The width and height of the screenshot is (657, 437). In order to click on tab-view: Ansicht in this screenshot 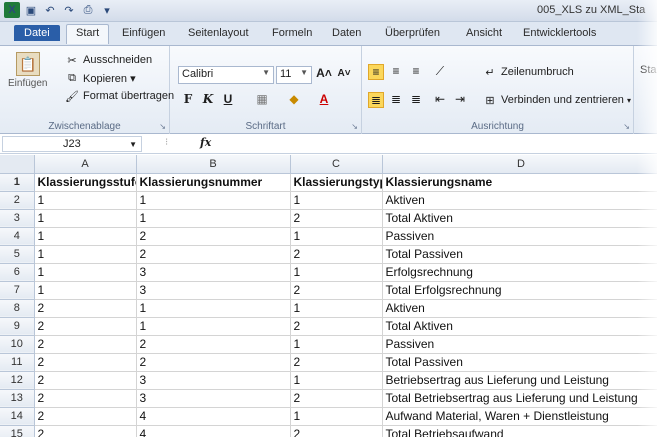, I will do `click(484, 33)`.